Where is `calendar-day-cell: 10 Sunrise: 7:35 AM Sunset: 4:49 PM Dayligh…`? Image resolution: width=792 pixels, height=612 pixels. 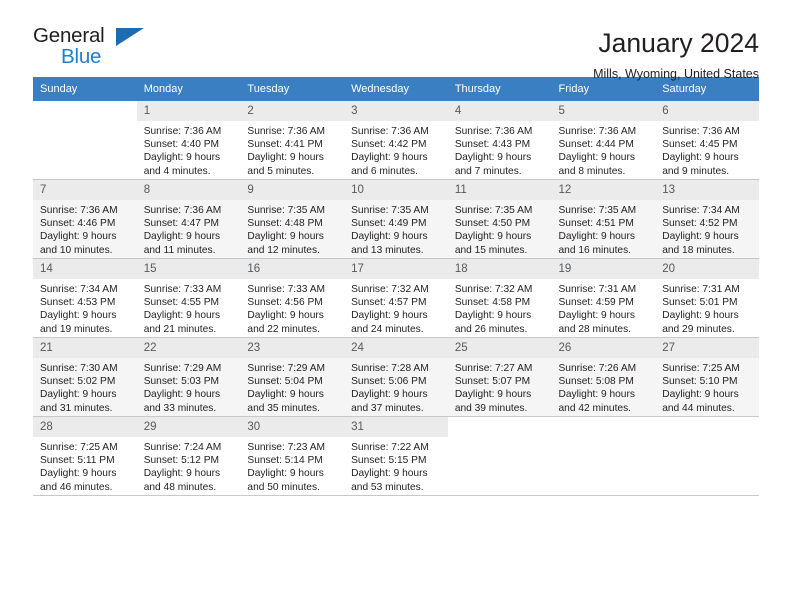 calendar-day-cell: 10 Sunrise: 7:35 AM Sunset: 4:49 PM Dayligh… is located at coordinates (396, 219).